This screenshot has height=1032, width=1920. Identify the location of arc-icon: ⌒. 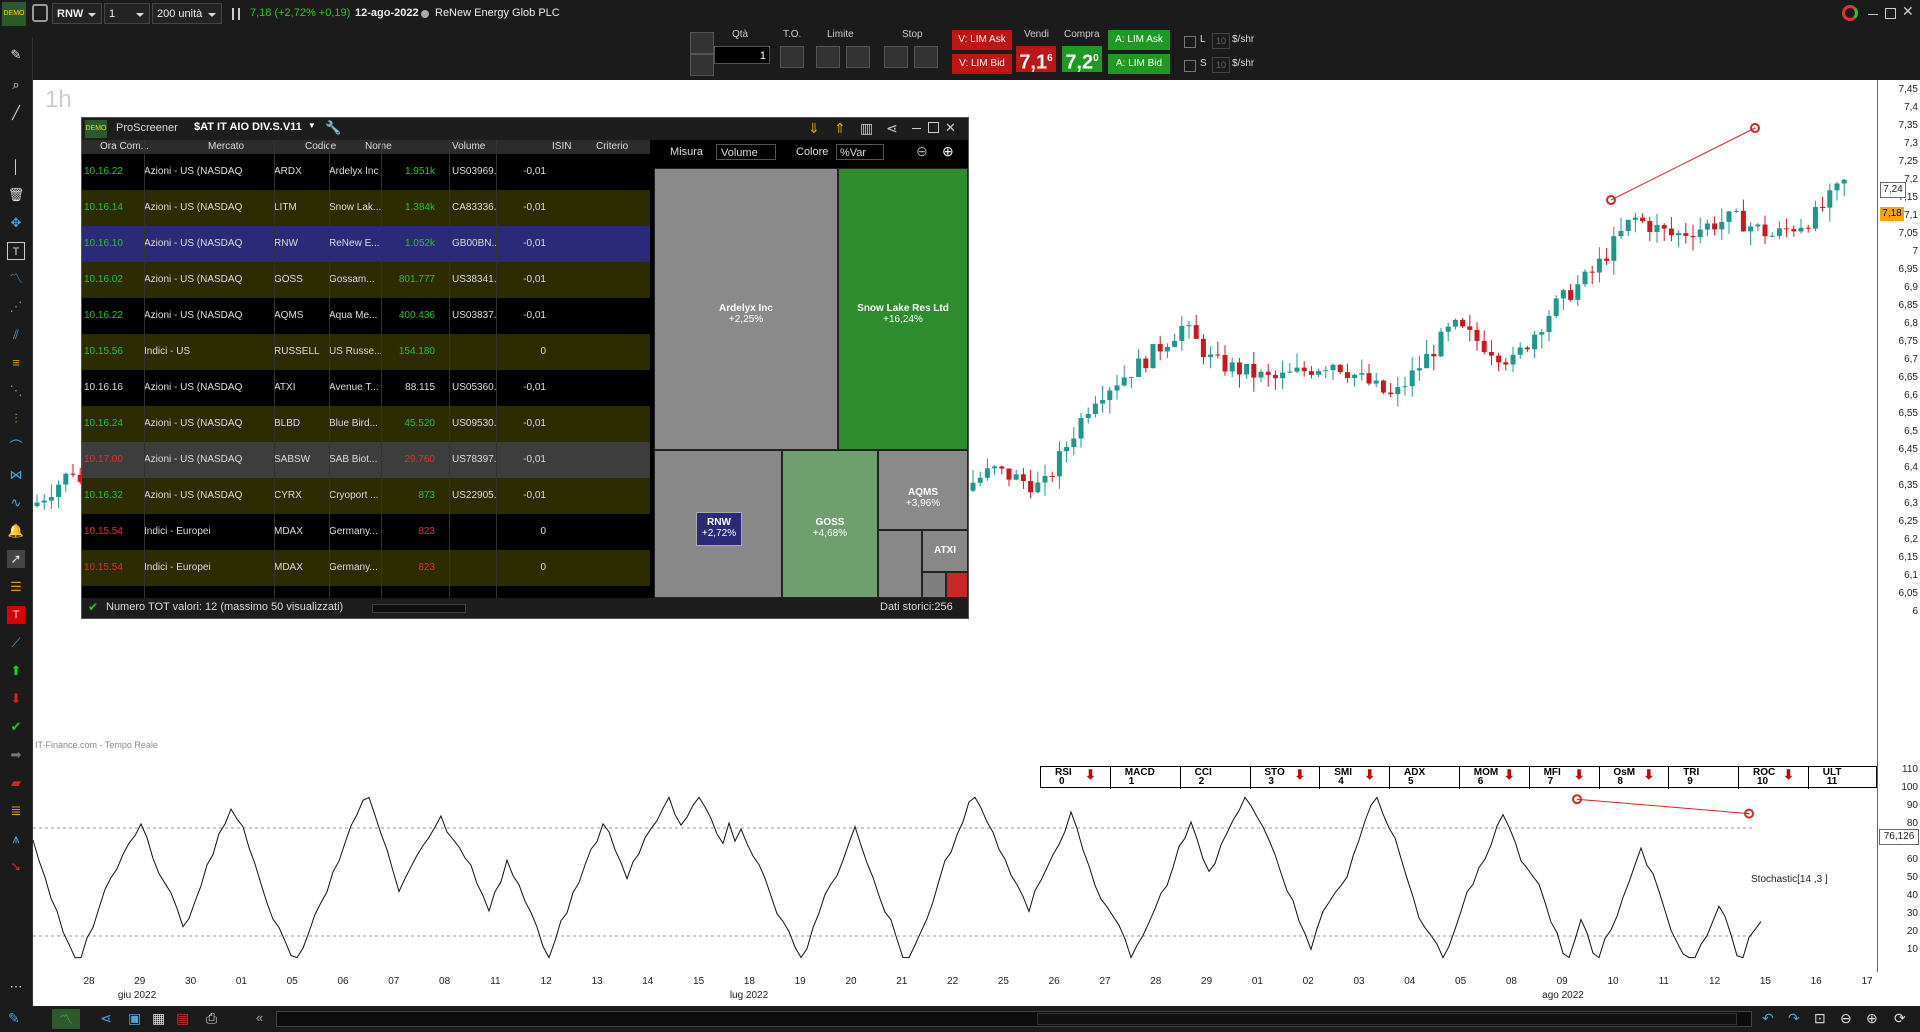
(16, 447).